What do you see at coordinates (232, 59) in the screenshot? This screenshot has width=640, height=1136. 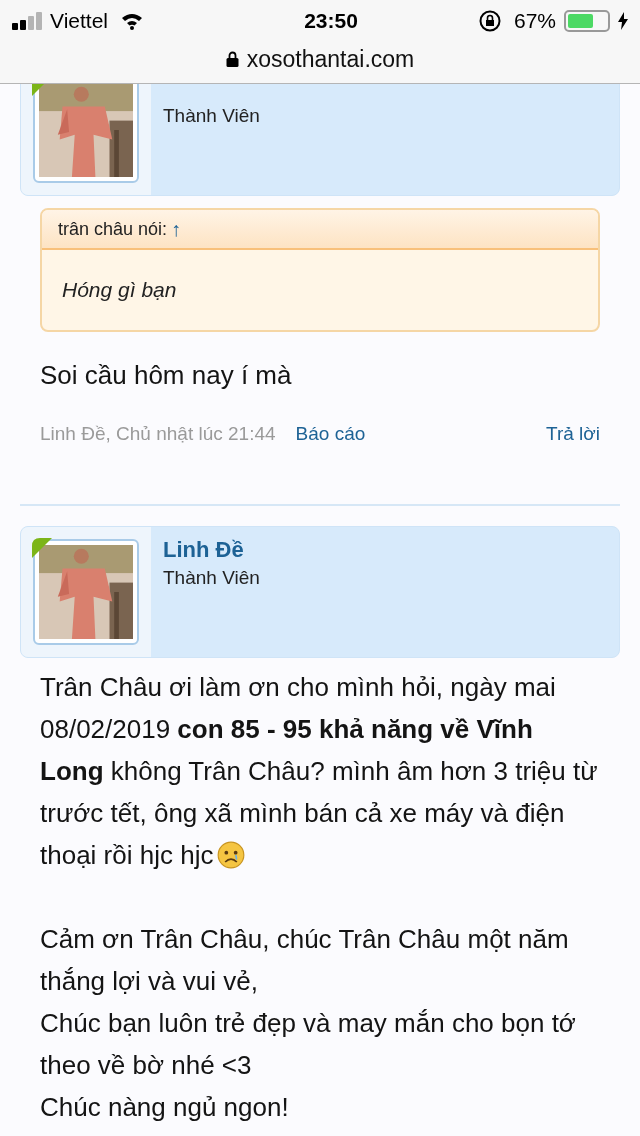 I see `lock-icon` at bounding box center [232, 59].